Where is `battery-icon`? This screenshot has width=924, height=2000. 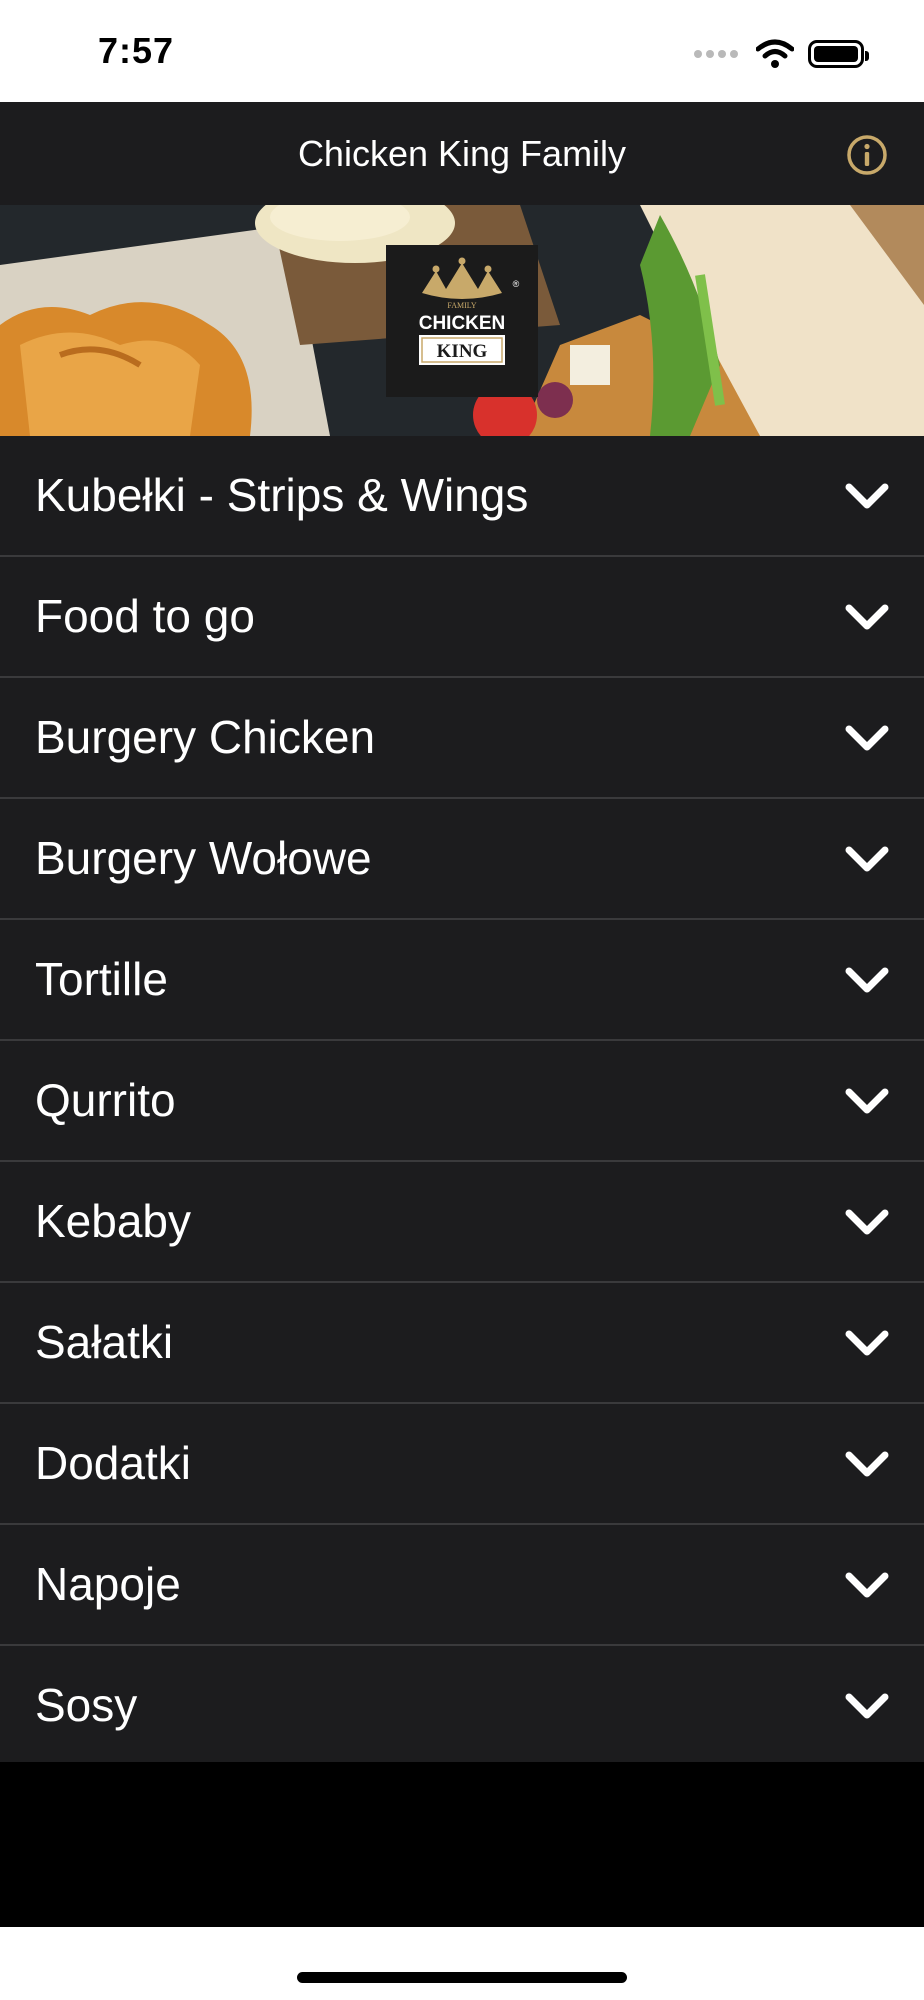 battery-icon is located at coordinates (838, 54).